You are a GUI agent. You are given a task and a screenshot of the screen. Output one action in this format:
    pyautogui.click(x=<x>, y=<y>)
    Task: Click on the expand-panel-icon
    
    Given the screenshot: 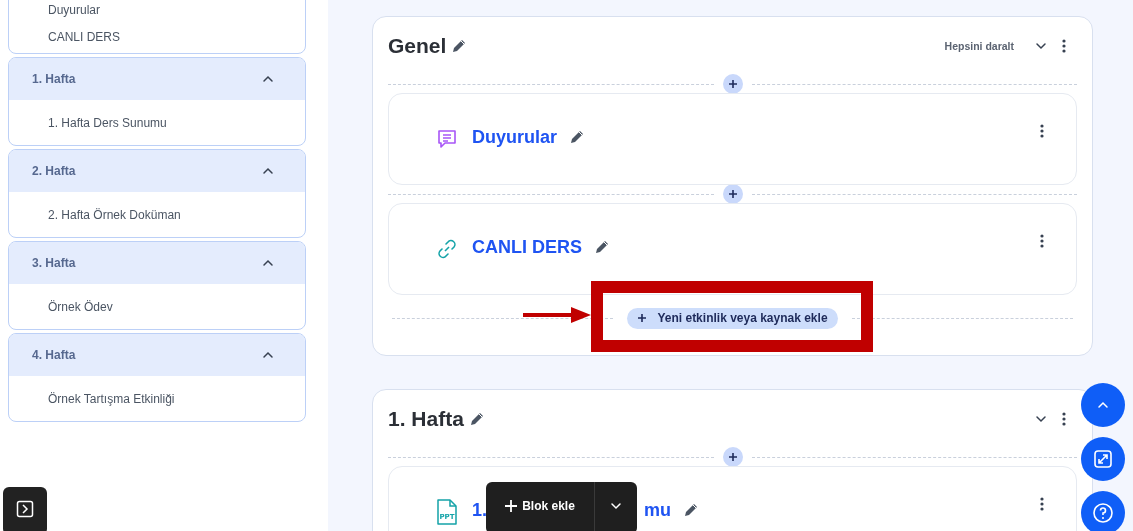 What is the action you would take?
    pyautogui.click(x=25, y=509)
    